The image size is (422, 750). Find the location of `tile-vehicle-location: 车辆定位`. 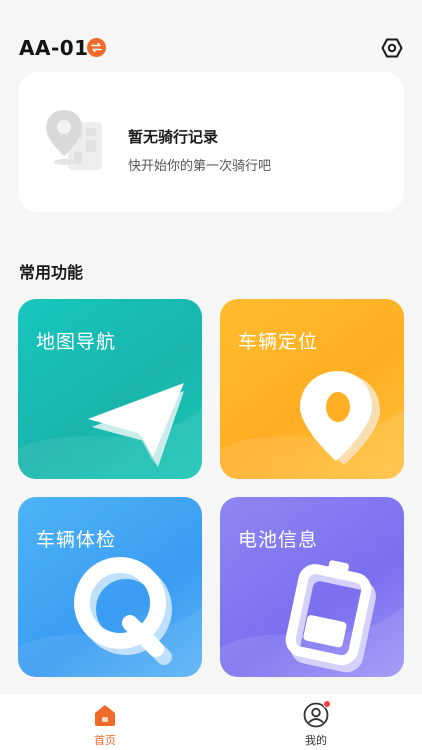

tile-vehicle-location: 车辆定位 is located at coordinates (312, 389).